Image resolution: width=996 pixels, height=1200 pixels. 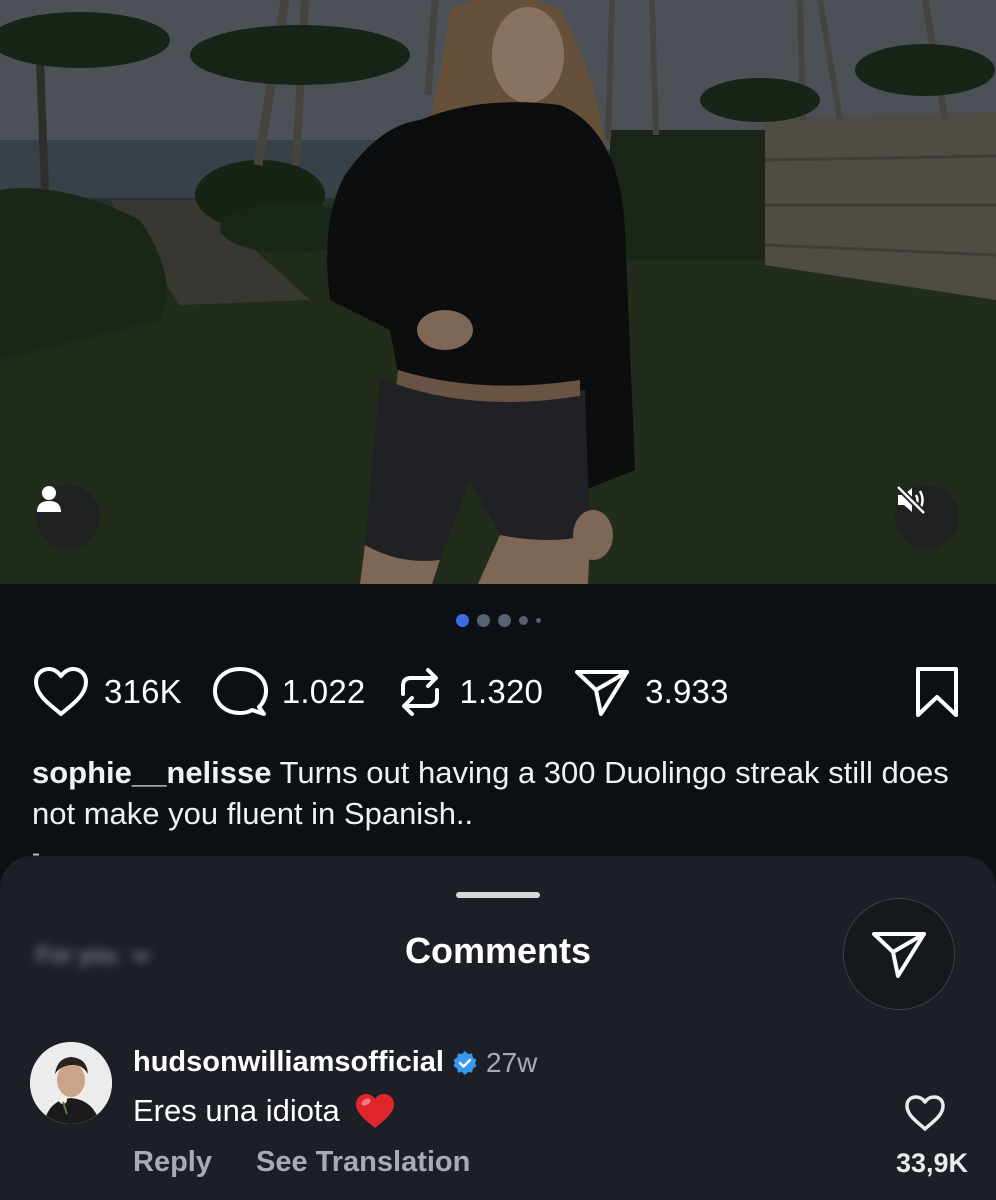 I want to click on carousel-indicator, so click(x=498, y=620).